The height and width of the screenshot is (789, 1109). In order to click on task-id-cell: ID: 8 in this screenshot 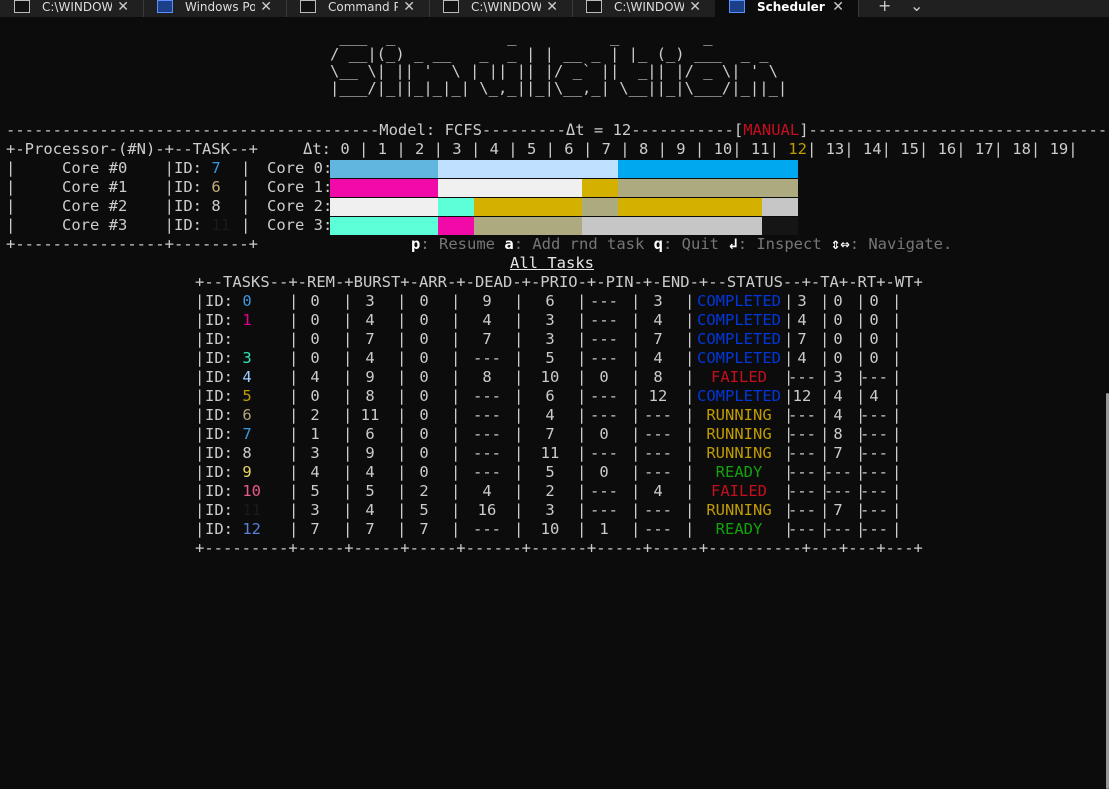, I will do `click(228, 453)`.